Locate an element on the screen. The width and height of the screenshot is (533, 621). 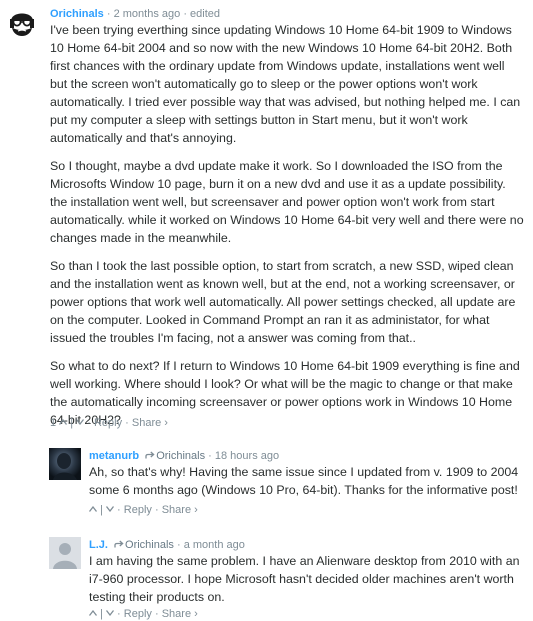
author-name: L.J. is located at coordinates (98, 545).